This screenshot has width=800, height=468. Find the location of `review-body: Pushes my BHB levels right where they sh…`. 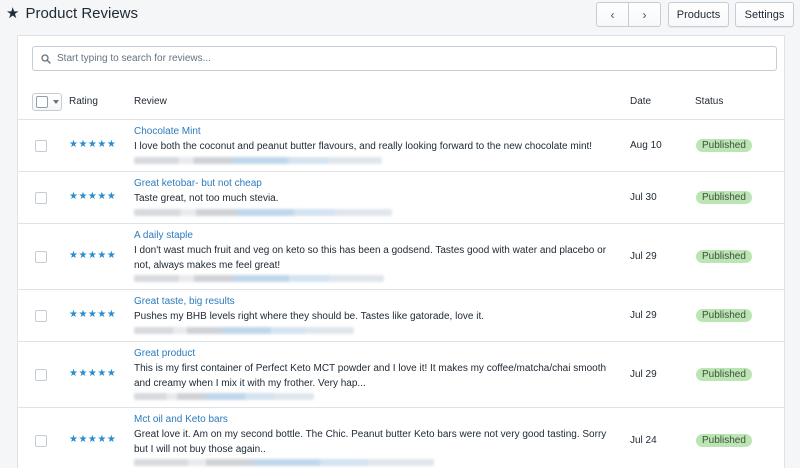

review-body: Pushes my BHB levels right where they sh… is located at coordinates (309, 316).